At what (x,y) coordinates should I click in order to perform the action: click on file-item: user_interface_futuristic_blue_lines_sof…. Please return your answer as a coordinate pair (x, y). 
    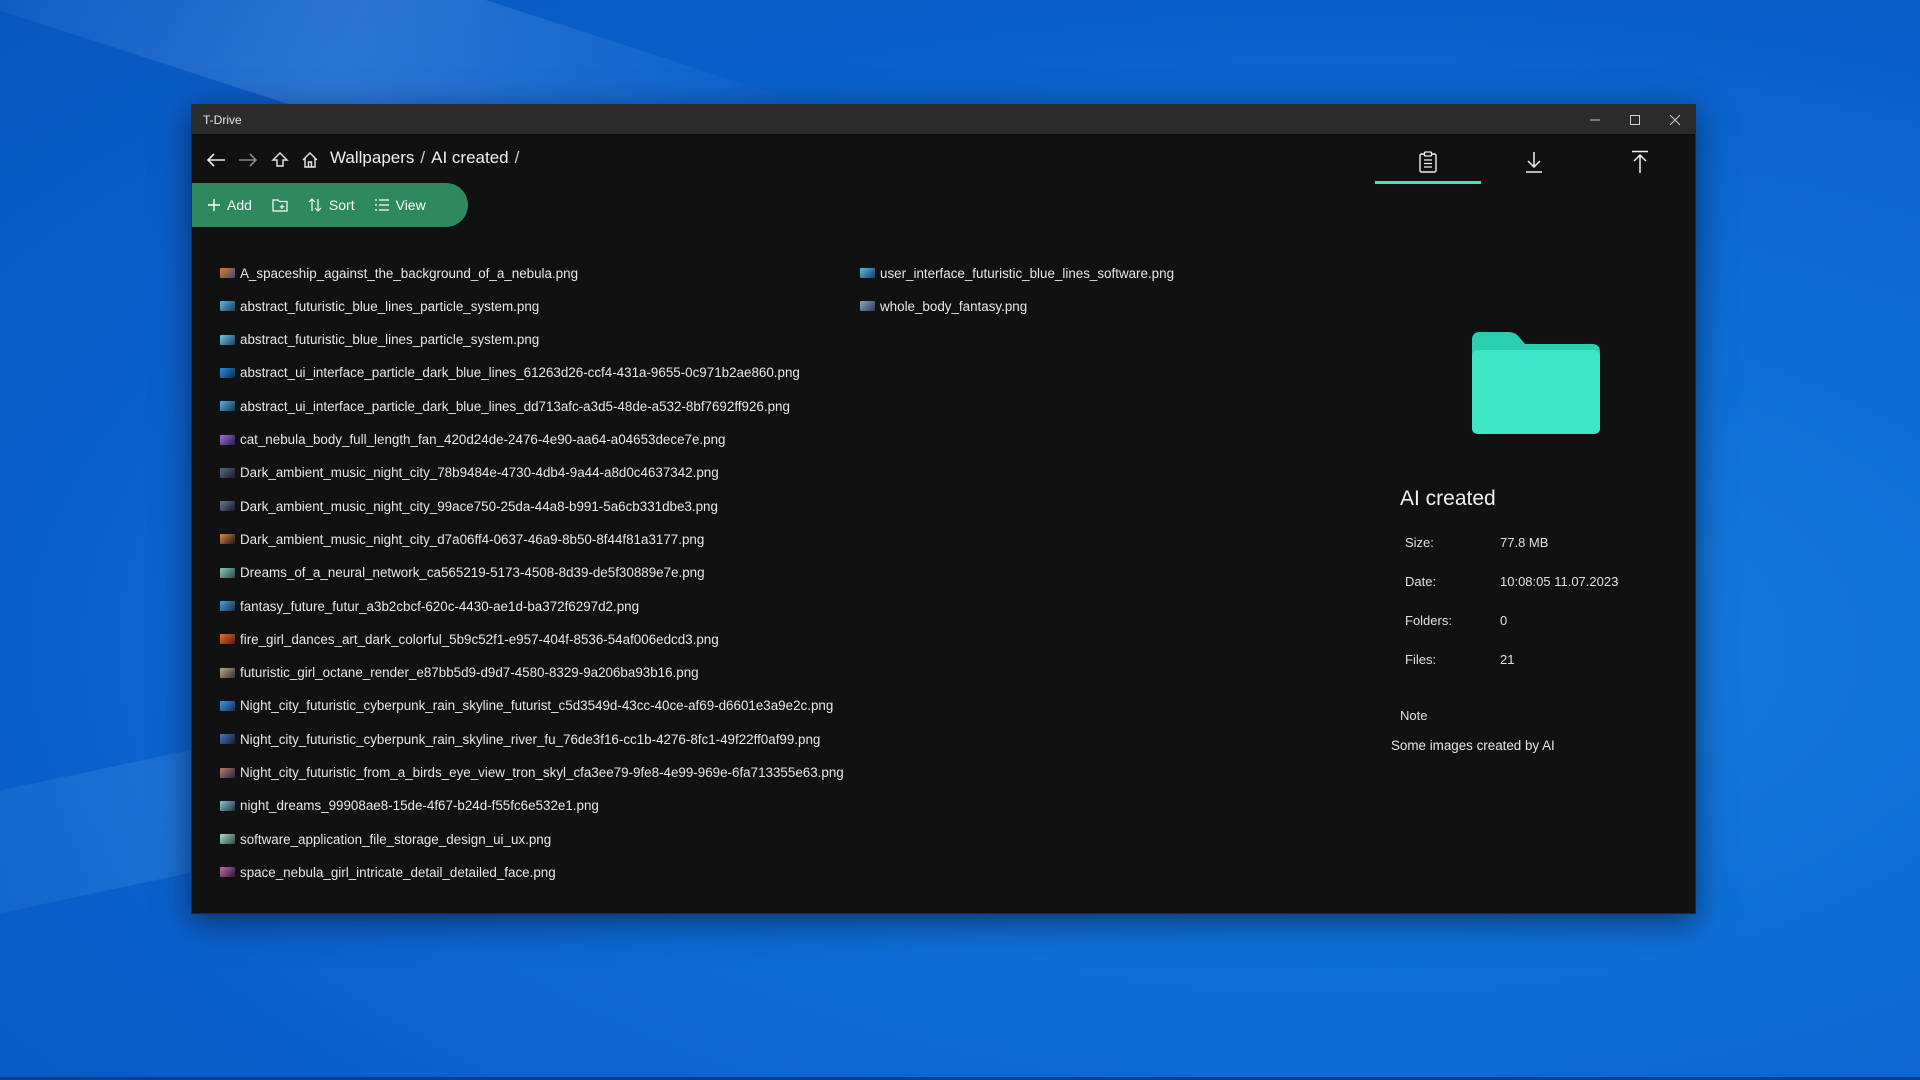
    Looking at the image, I should click on (1017, 273).